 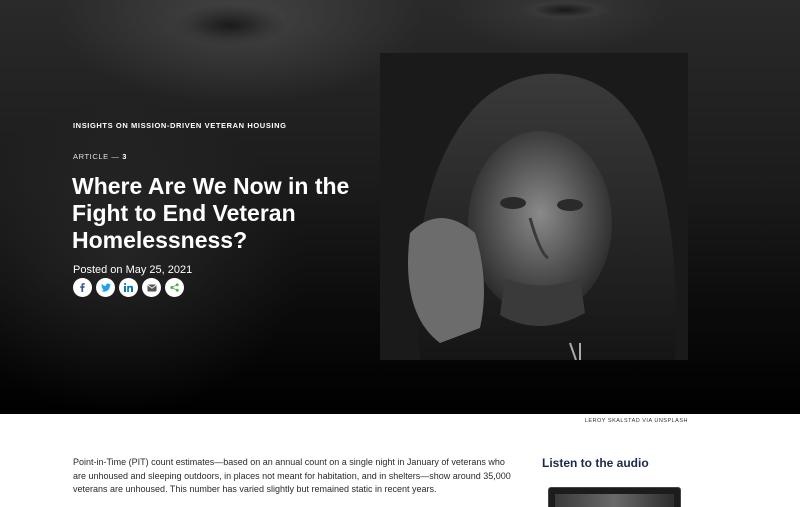 I want to click on article-label: ARTICLE — 3, so click(x=100, y=156).